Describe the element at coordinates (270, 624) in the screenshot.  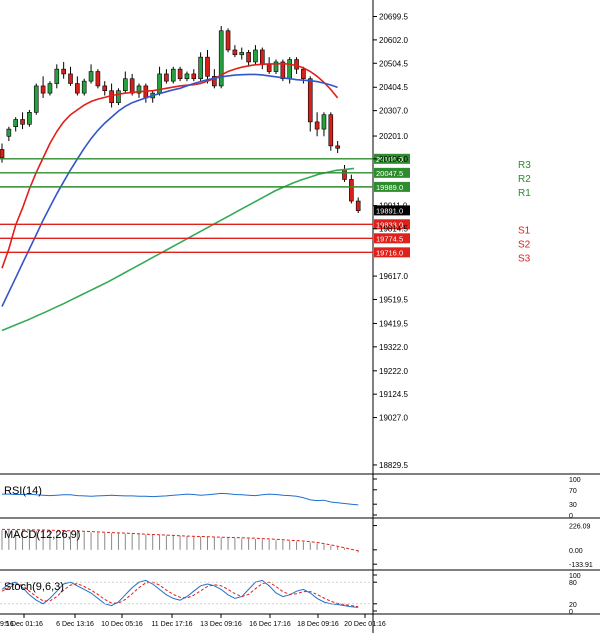
I see `time-tick-label: 16 Dec 17:16` at that location.